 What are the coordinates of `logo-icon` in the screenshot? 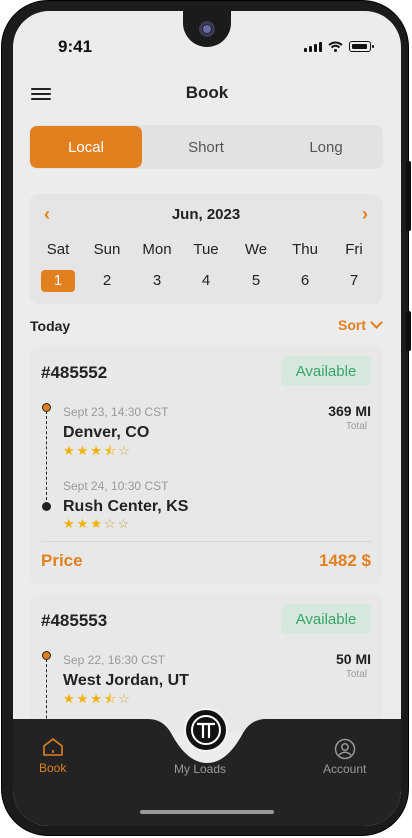 It's located at (206, 730).